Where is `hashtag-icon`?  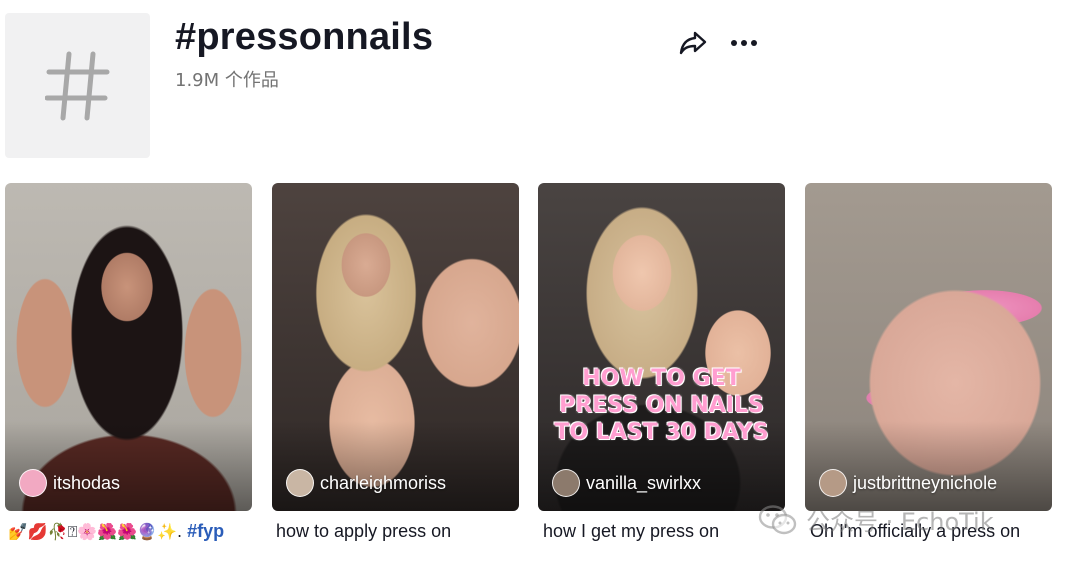
hashtag-icon is located at coordinates (76, 85).